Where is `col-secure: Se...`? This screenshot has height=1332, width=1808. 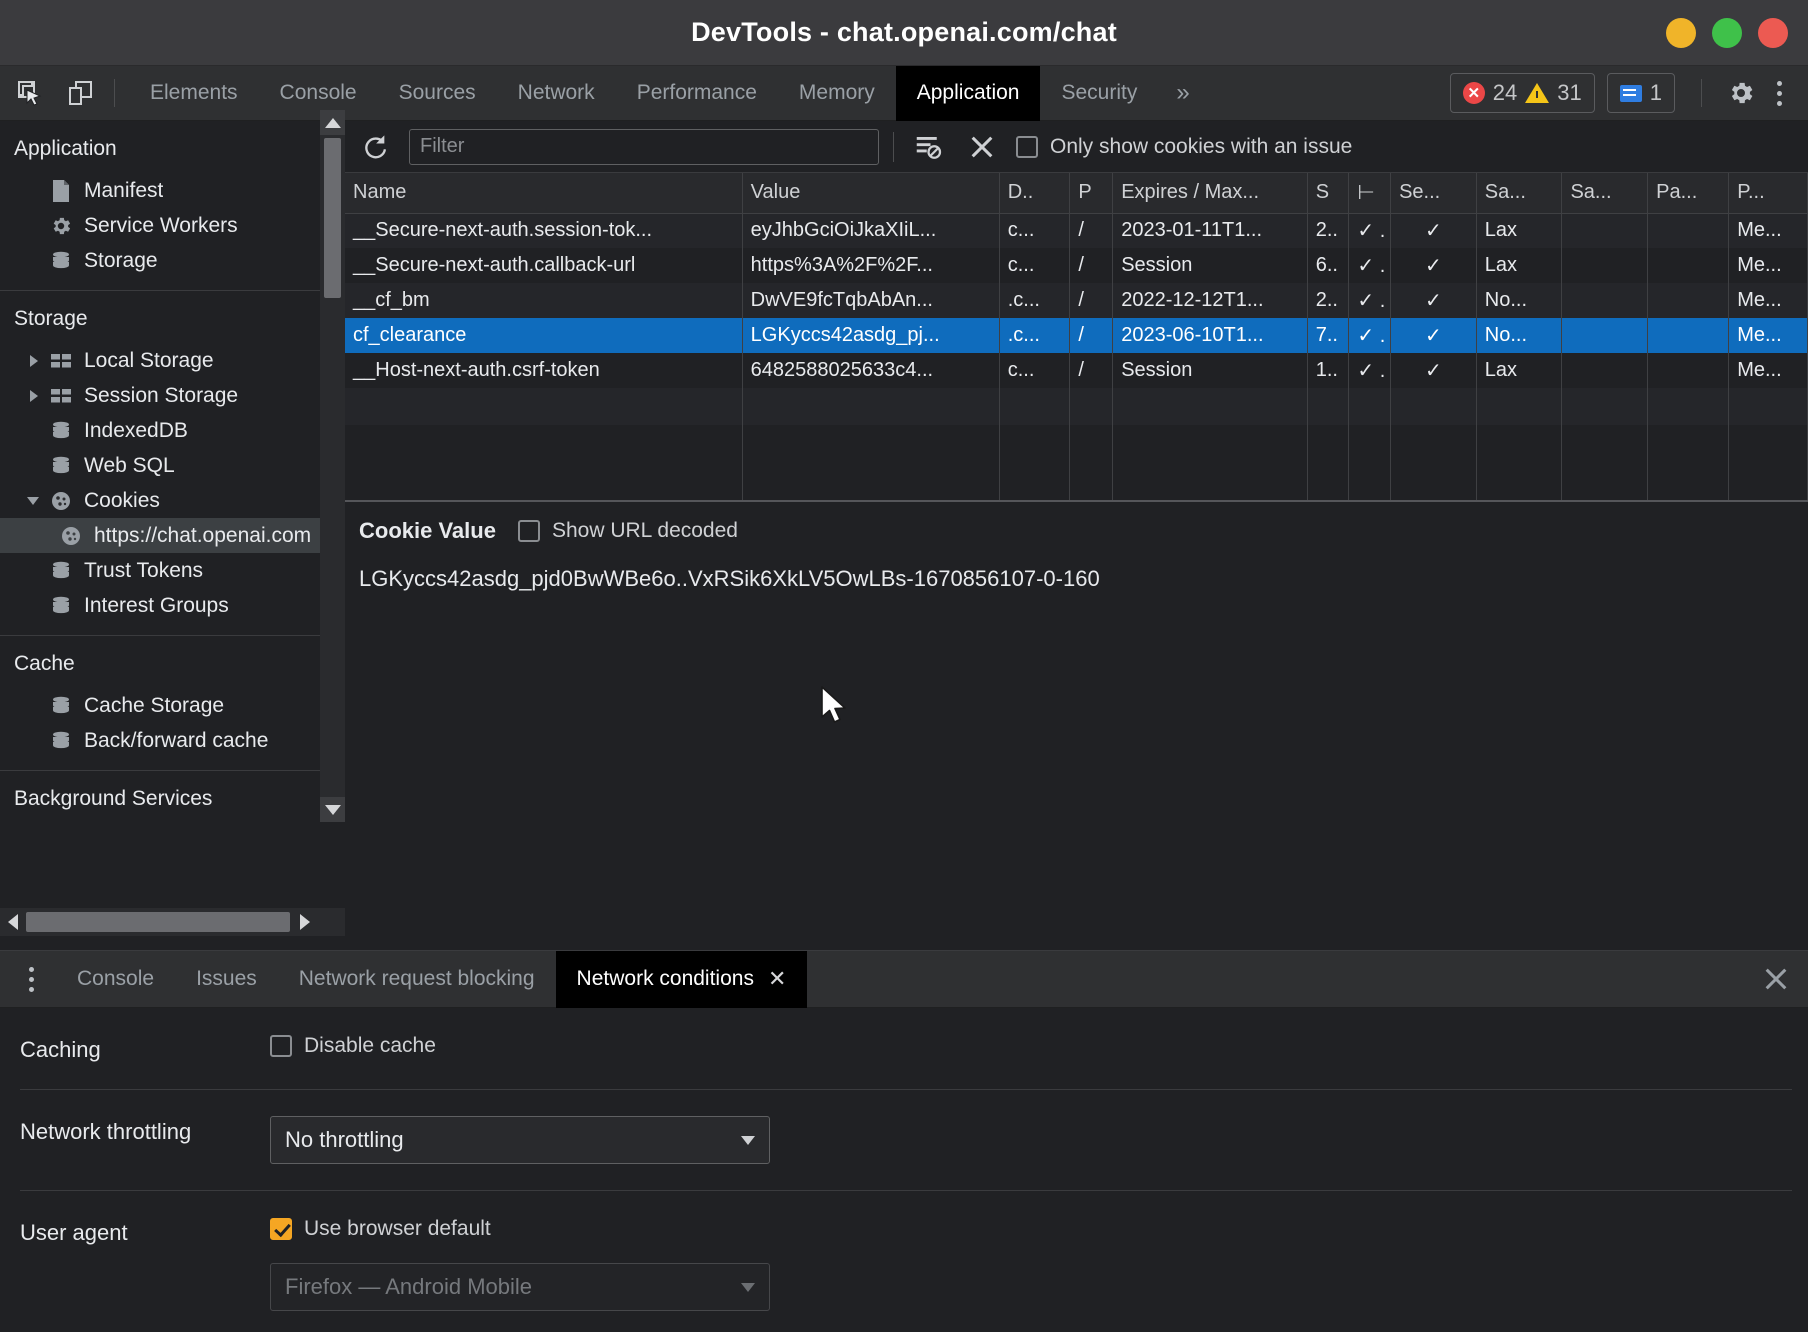
col-secure: Se... is located at coordinates (1433, 193).